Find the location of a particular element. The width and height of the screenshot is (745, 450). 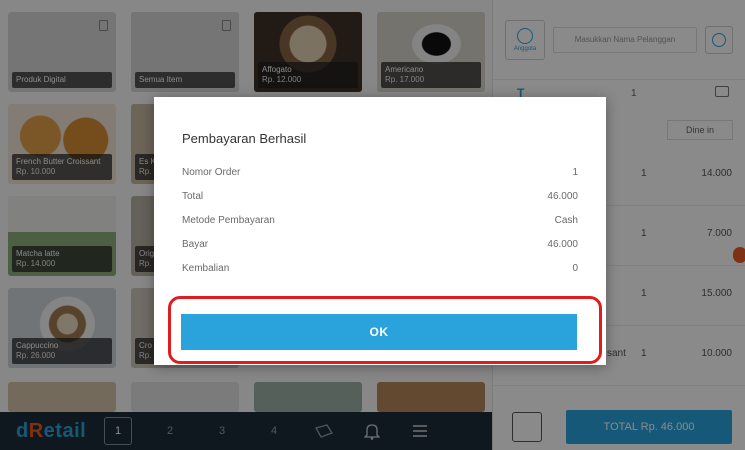

total-value: 46.000 is located at coordinates (562, 196).